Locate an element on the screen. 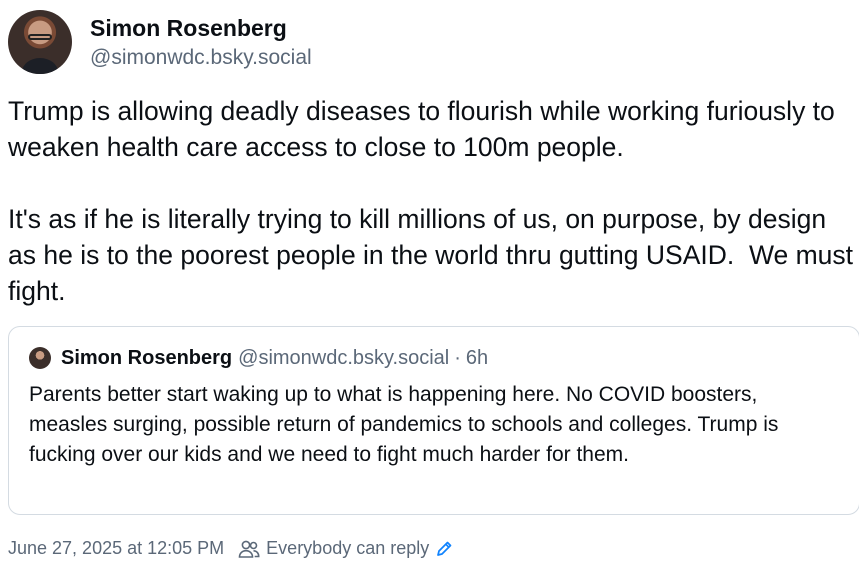 This screenshot has width=859, height=582. avatar is located at coordinates (40, 42).